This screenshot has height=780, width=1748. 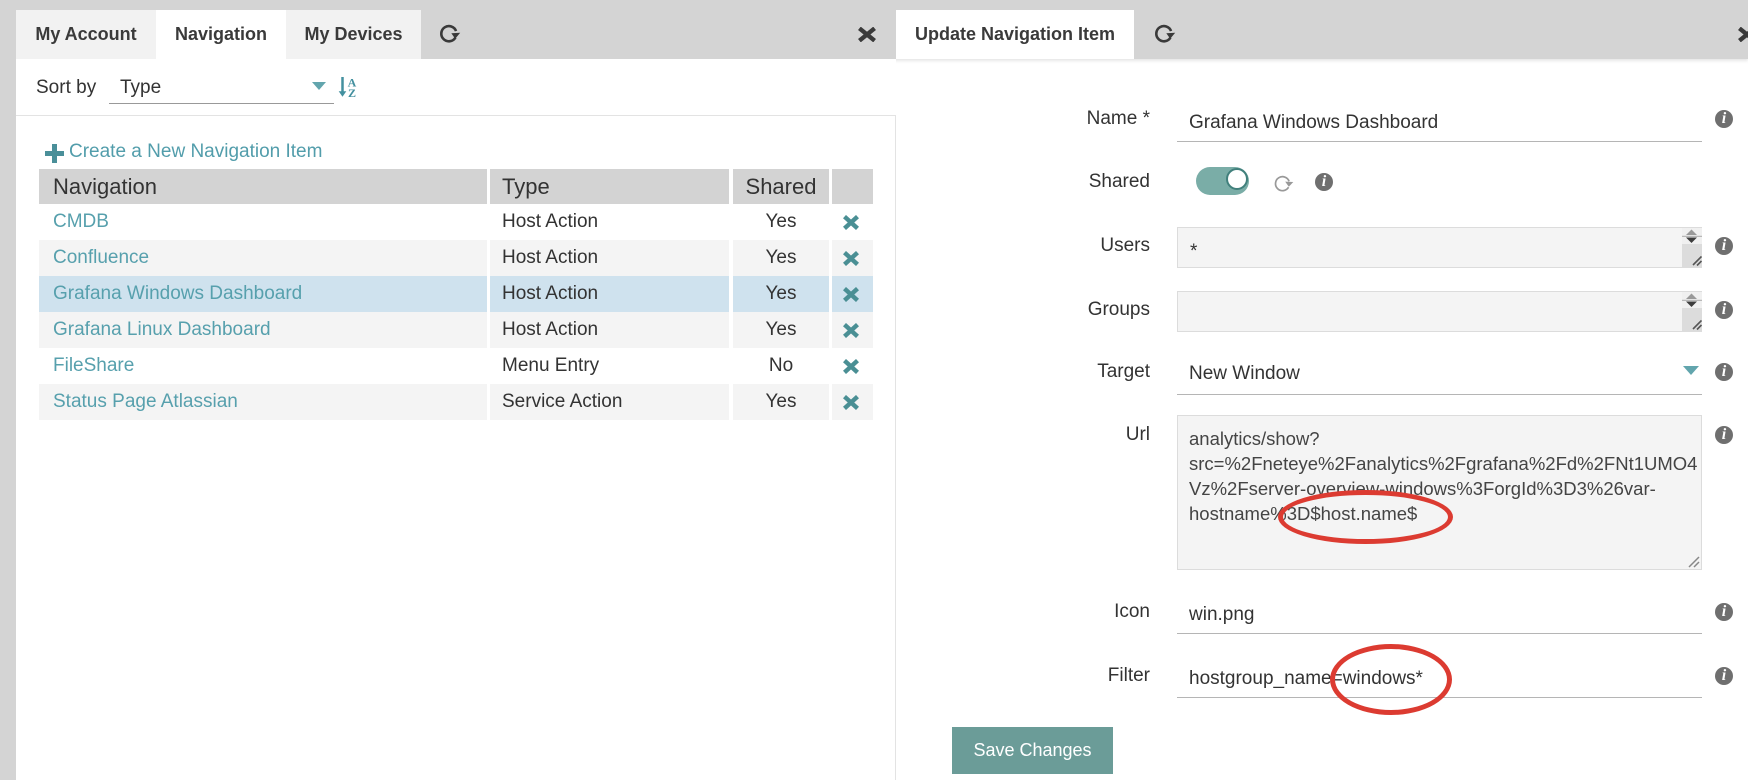 I want to click on svg-text: Z, so click(x=352, y=93).